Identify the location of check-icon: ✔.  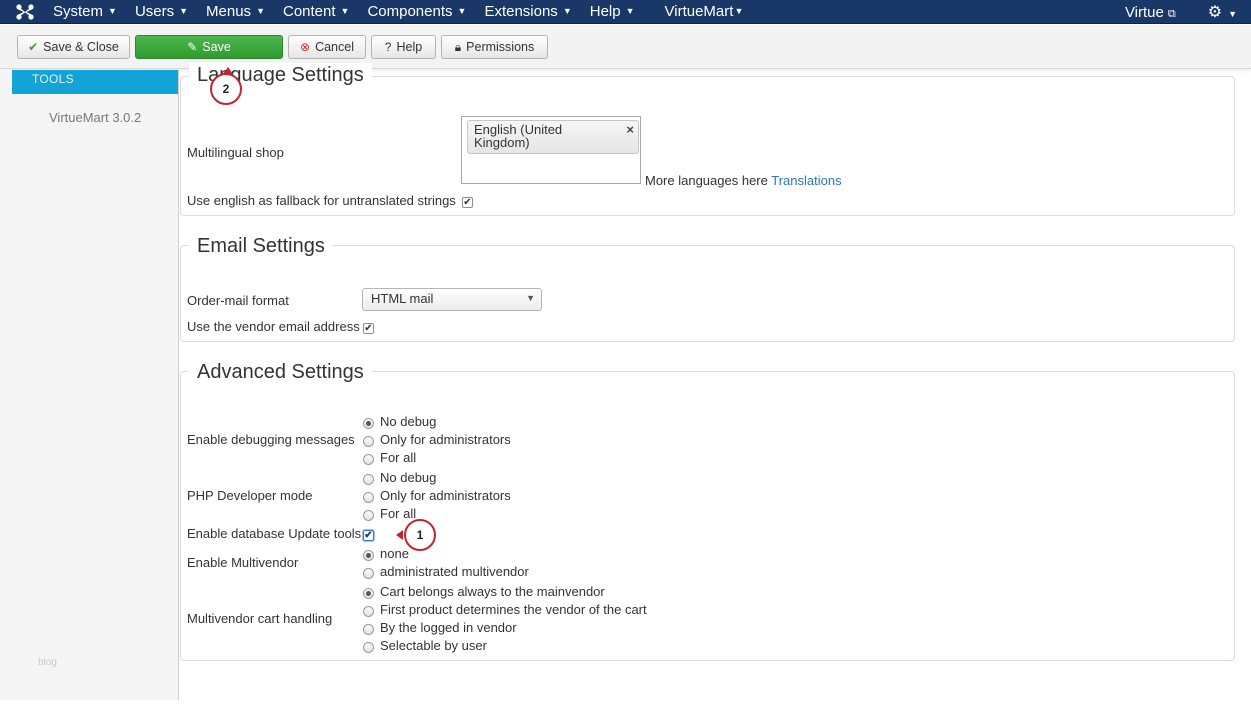
(33, 47).